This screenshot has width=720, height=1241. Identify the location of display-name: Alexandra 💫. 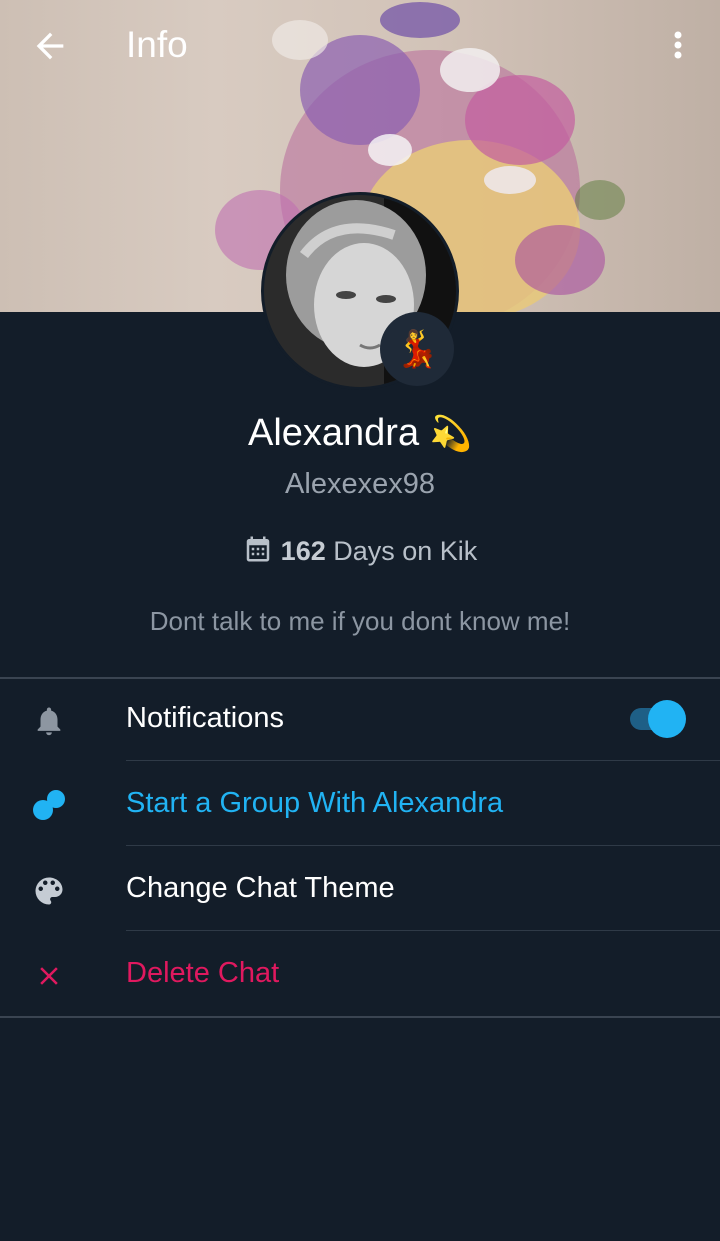
(360, 433).